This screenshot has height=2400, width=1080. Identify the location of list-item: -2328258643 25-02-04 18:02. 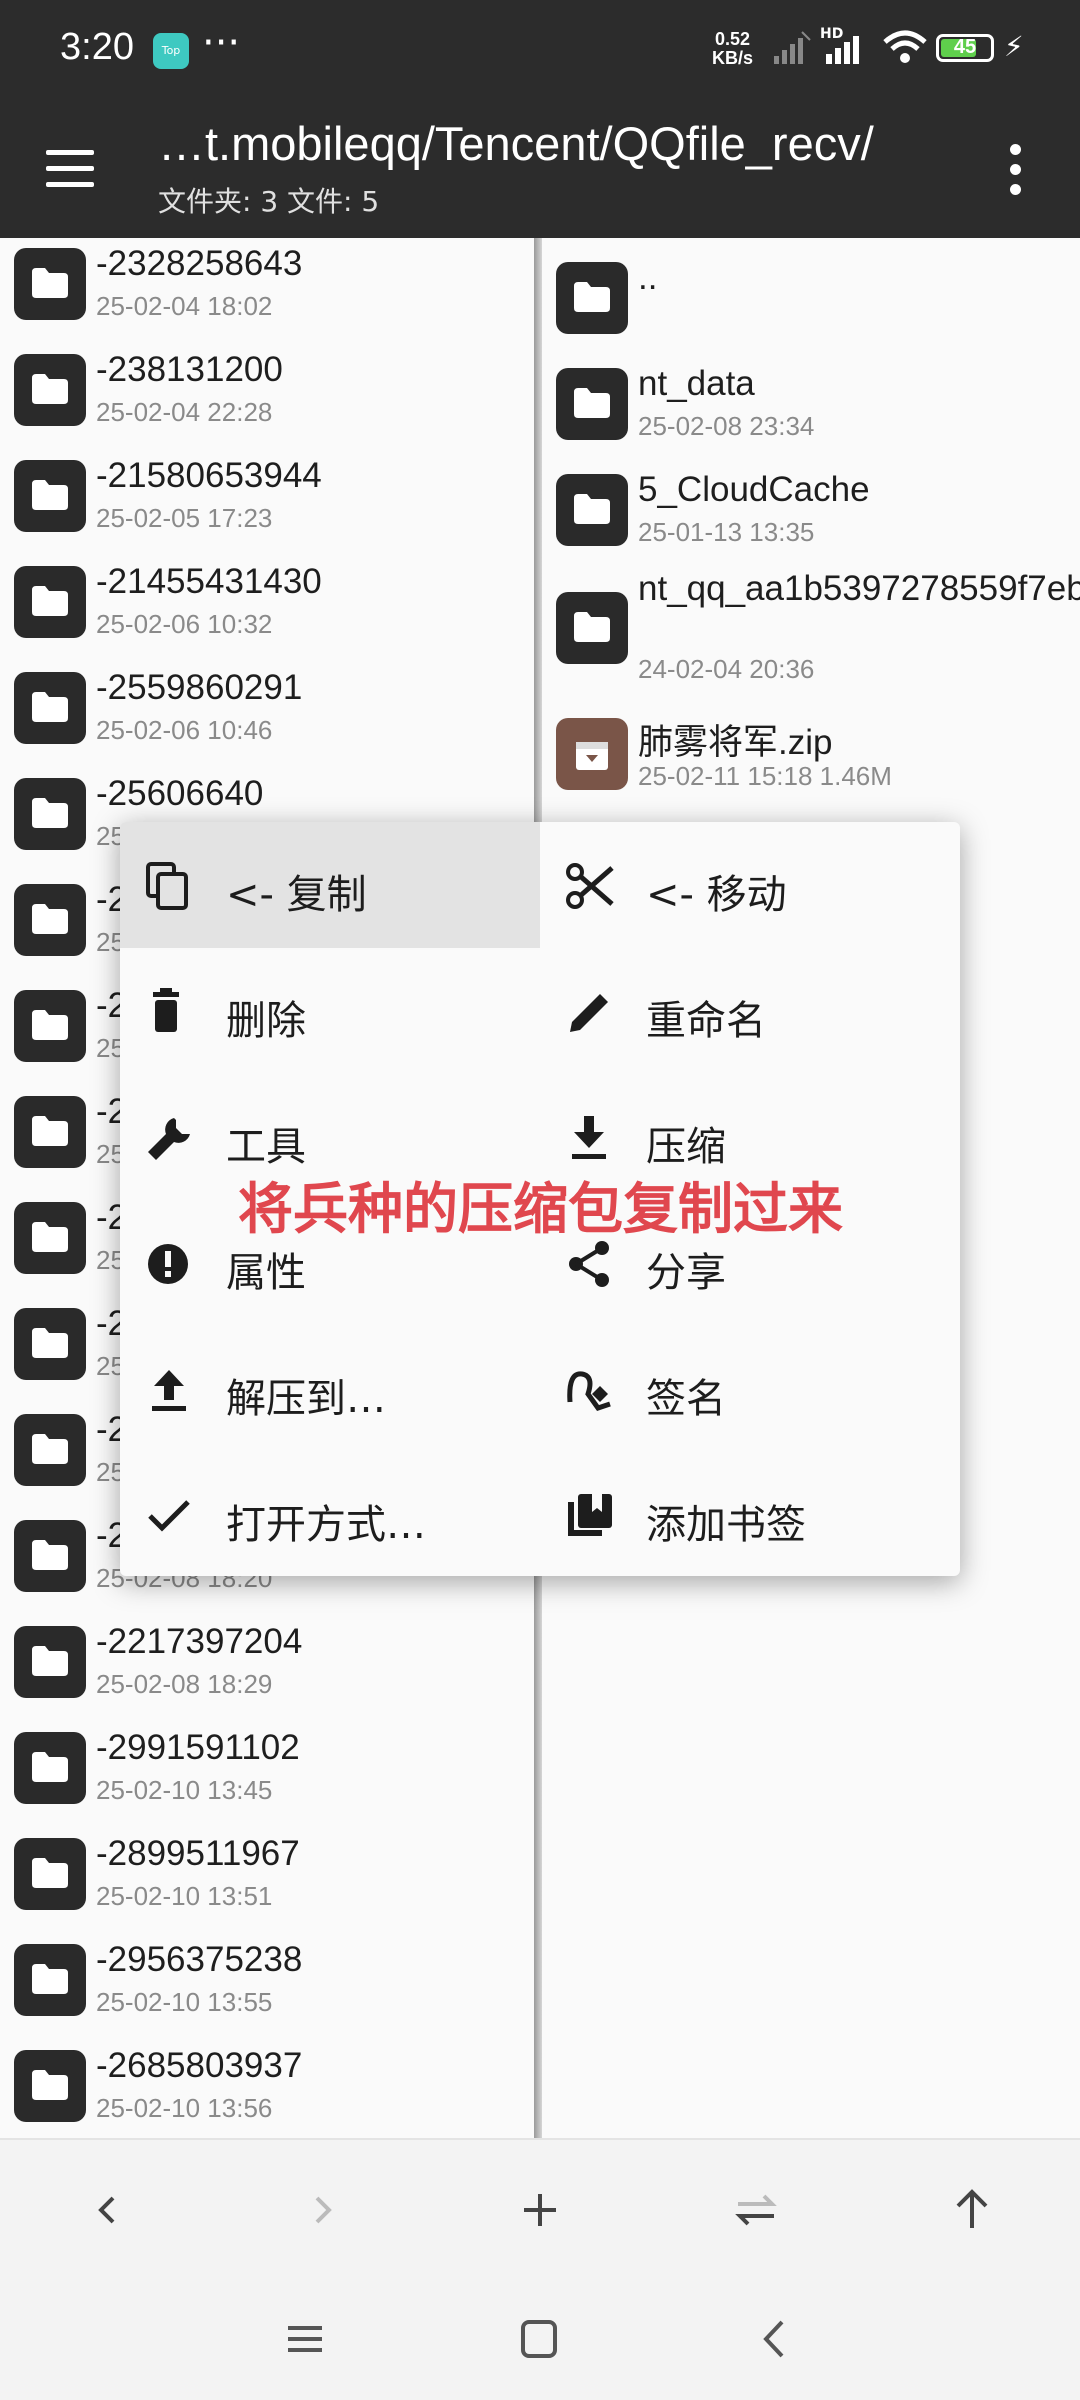
(267, 291).